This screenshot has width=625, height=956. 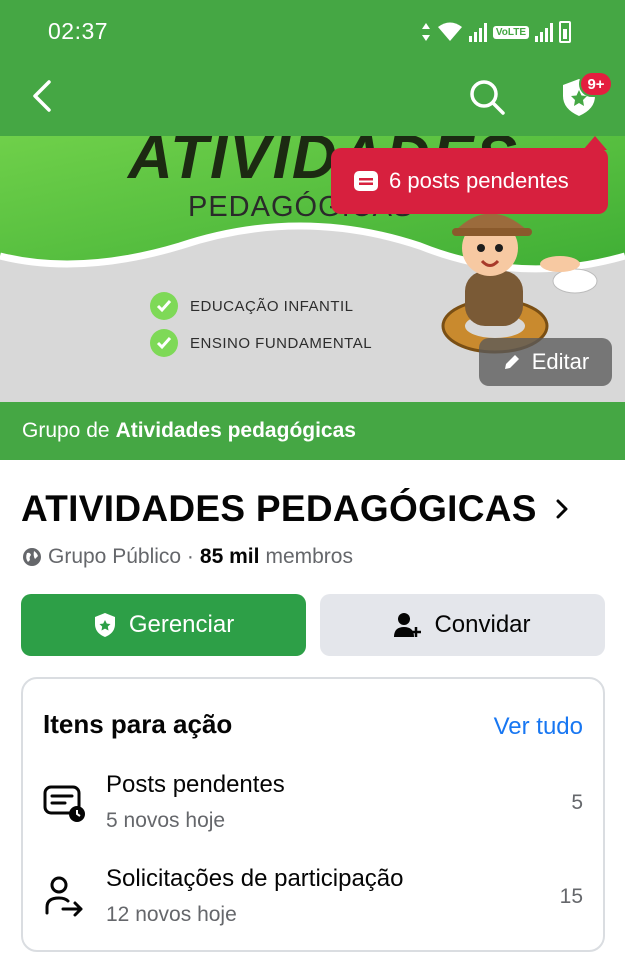 I want to click on edit-cover-button: Editar, so click(x=545, y=362).